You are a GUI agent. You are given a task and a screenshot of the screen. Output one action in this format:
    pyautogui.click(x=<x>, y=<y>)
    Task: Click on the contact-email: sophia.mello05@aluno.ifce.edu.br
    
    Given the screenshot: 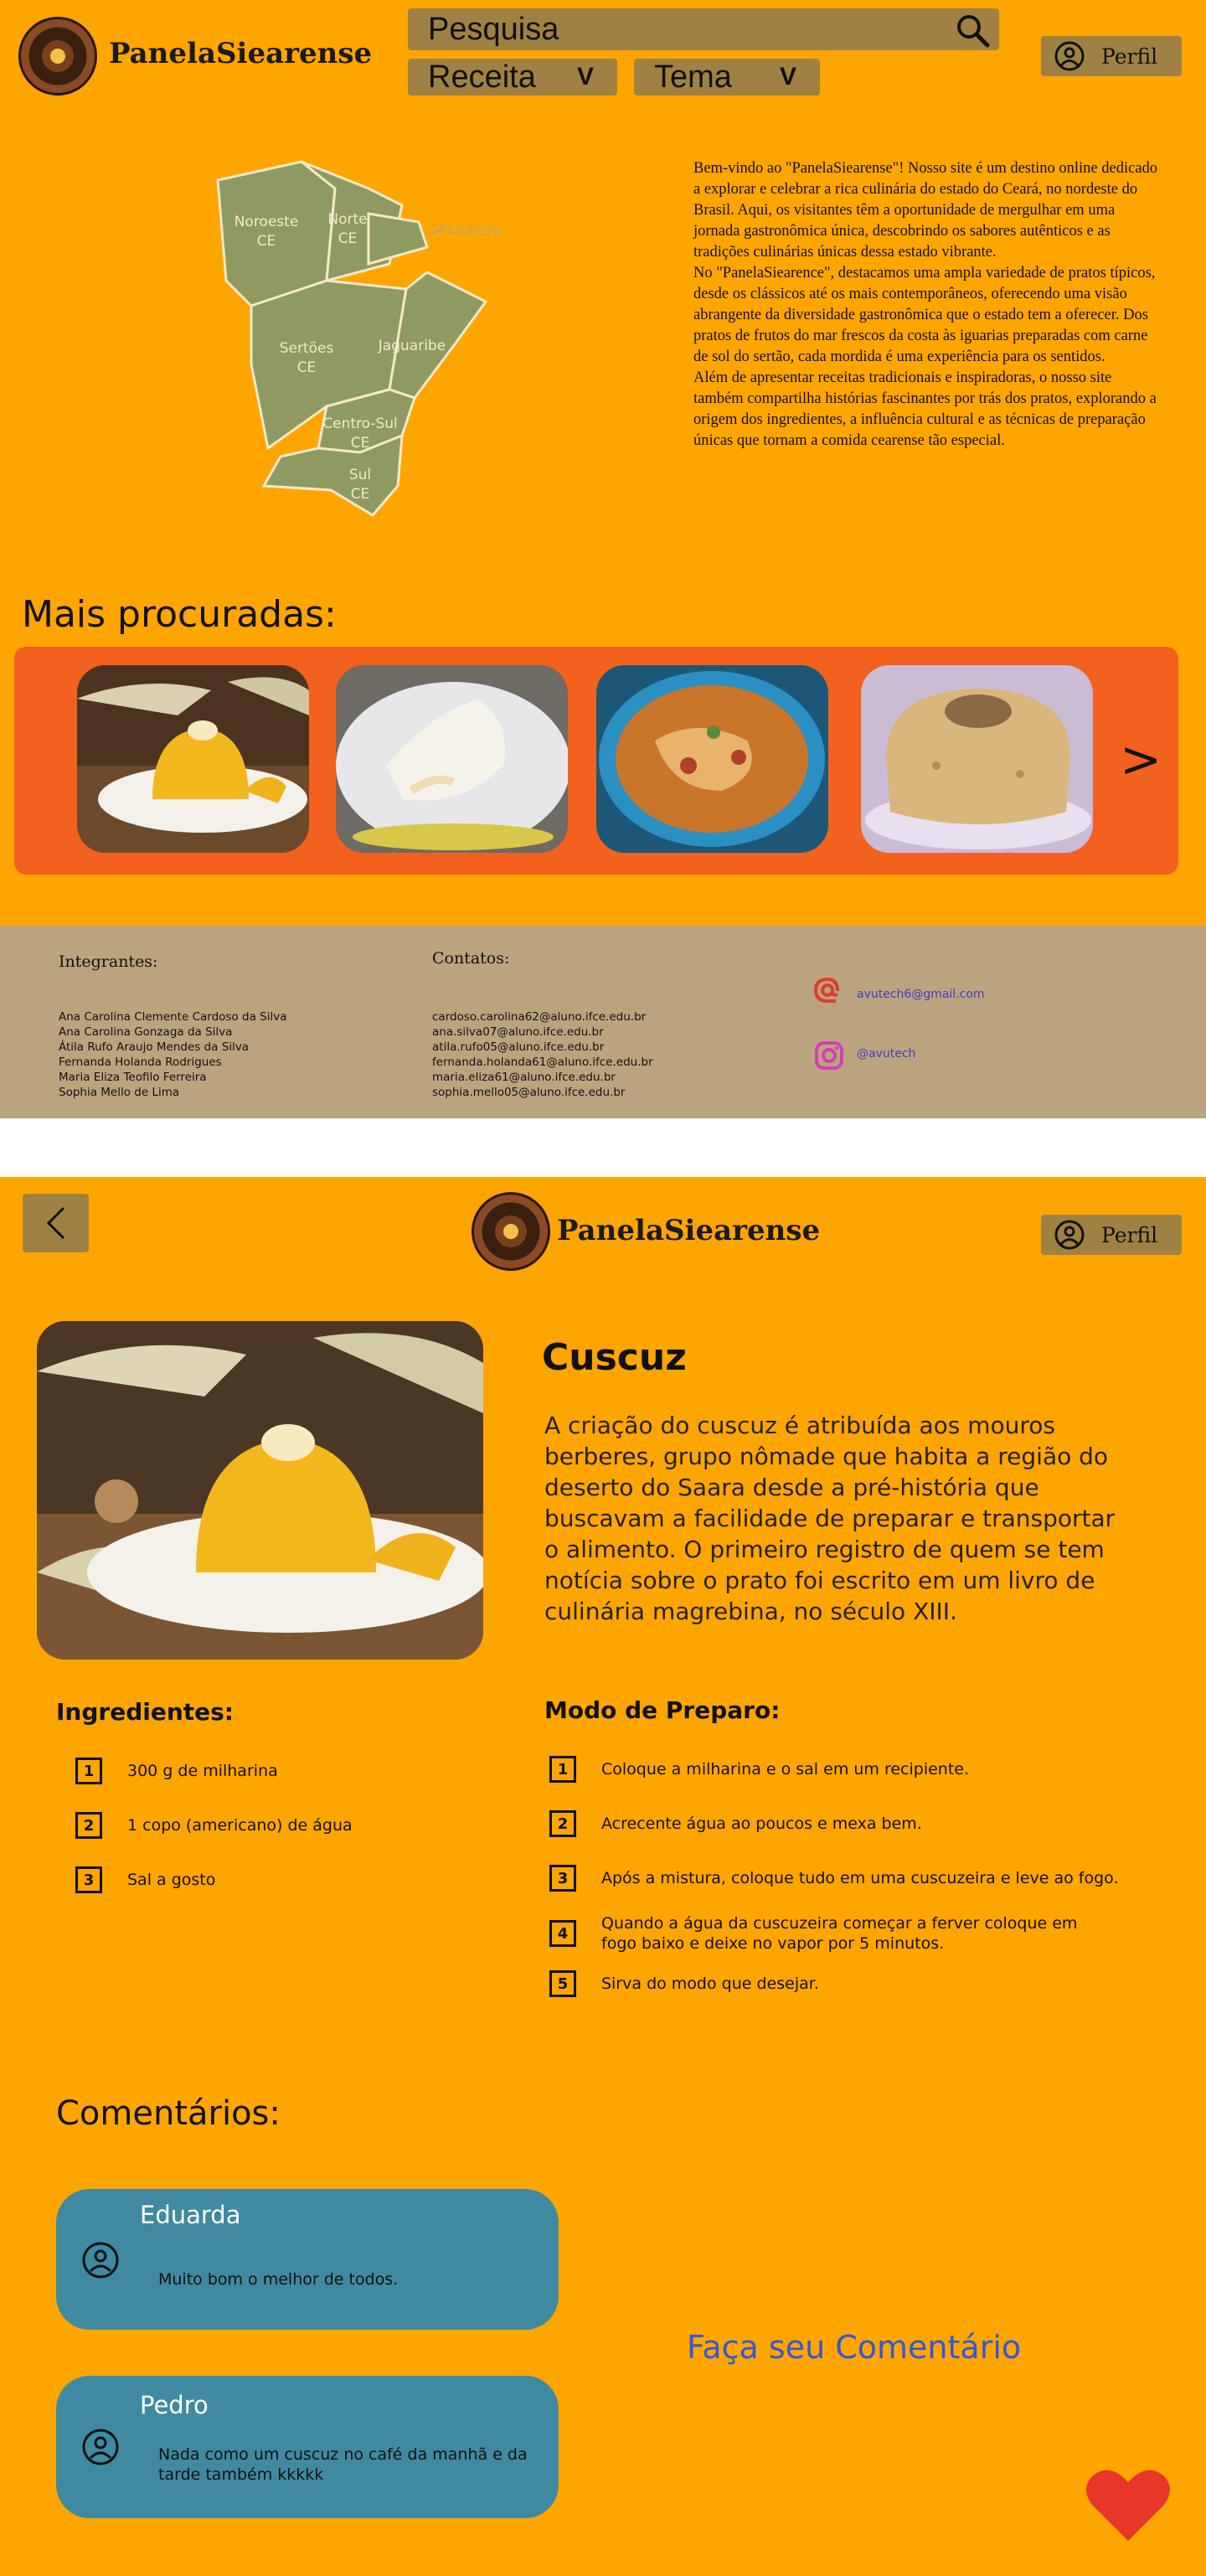 What is the action you would take?
    pyautogui.click(x=542, y=1092)
    